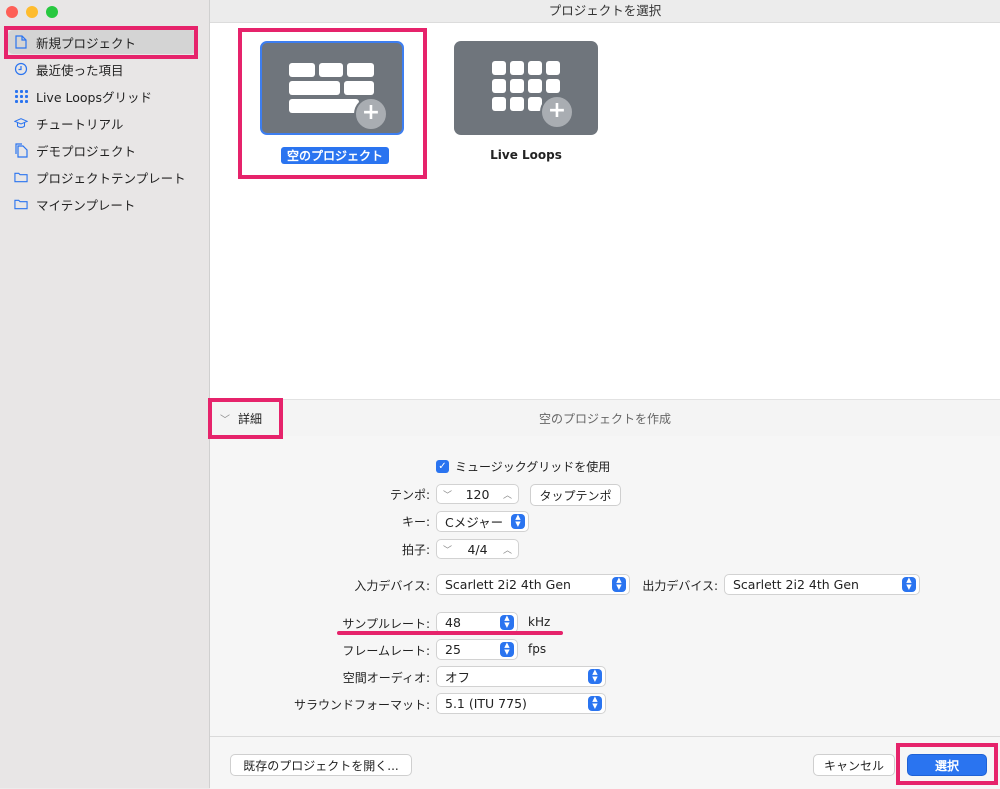  Describe the element at coordinates (386, 678) in the screenshot. I see `spatial-audio-label: 空間オーディオ:` at that location.